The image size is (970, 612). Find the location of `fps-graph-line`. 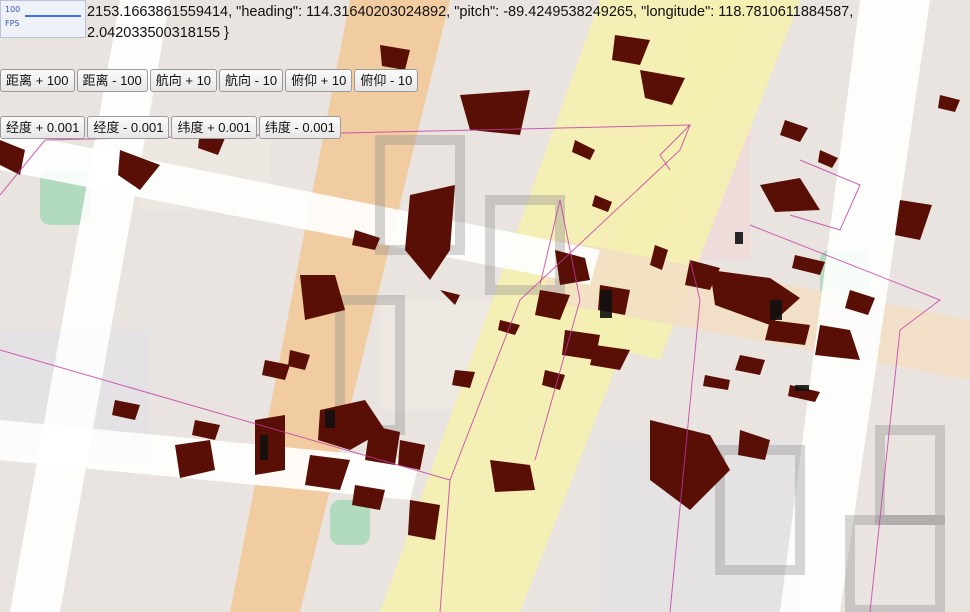

fps-graph-line is located at coordinates (53, 16).